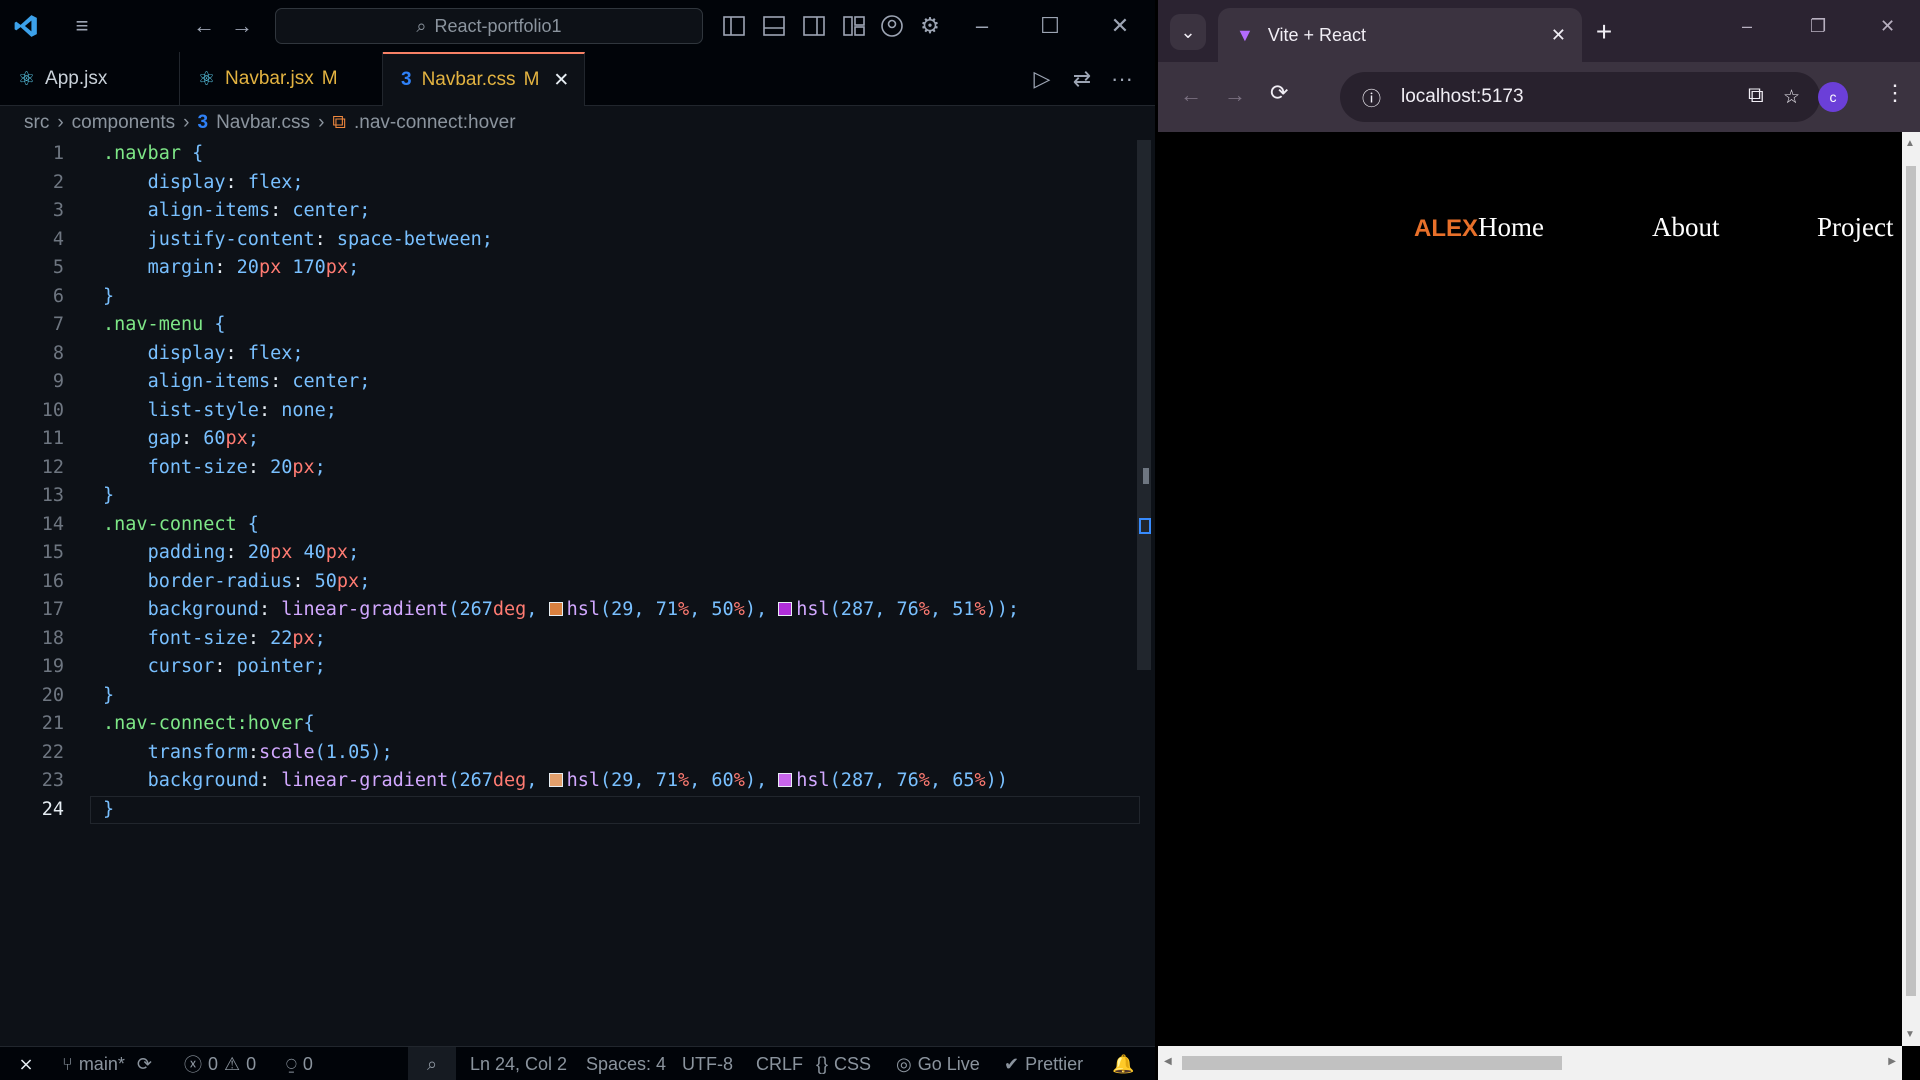 The height and width of the screenshot is (1080, 1920). I want to click on code-line: .nav-connect:hover{, so click(209, 724).